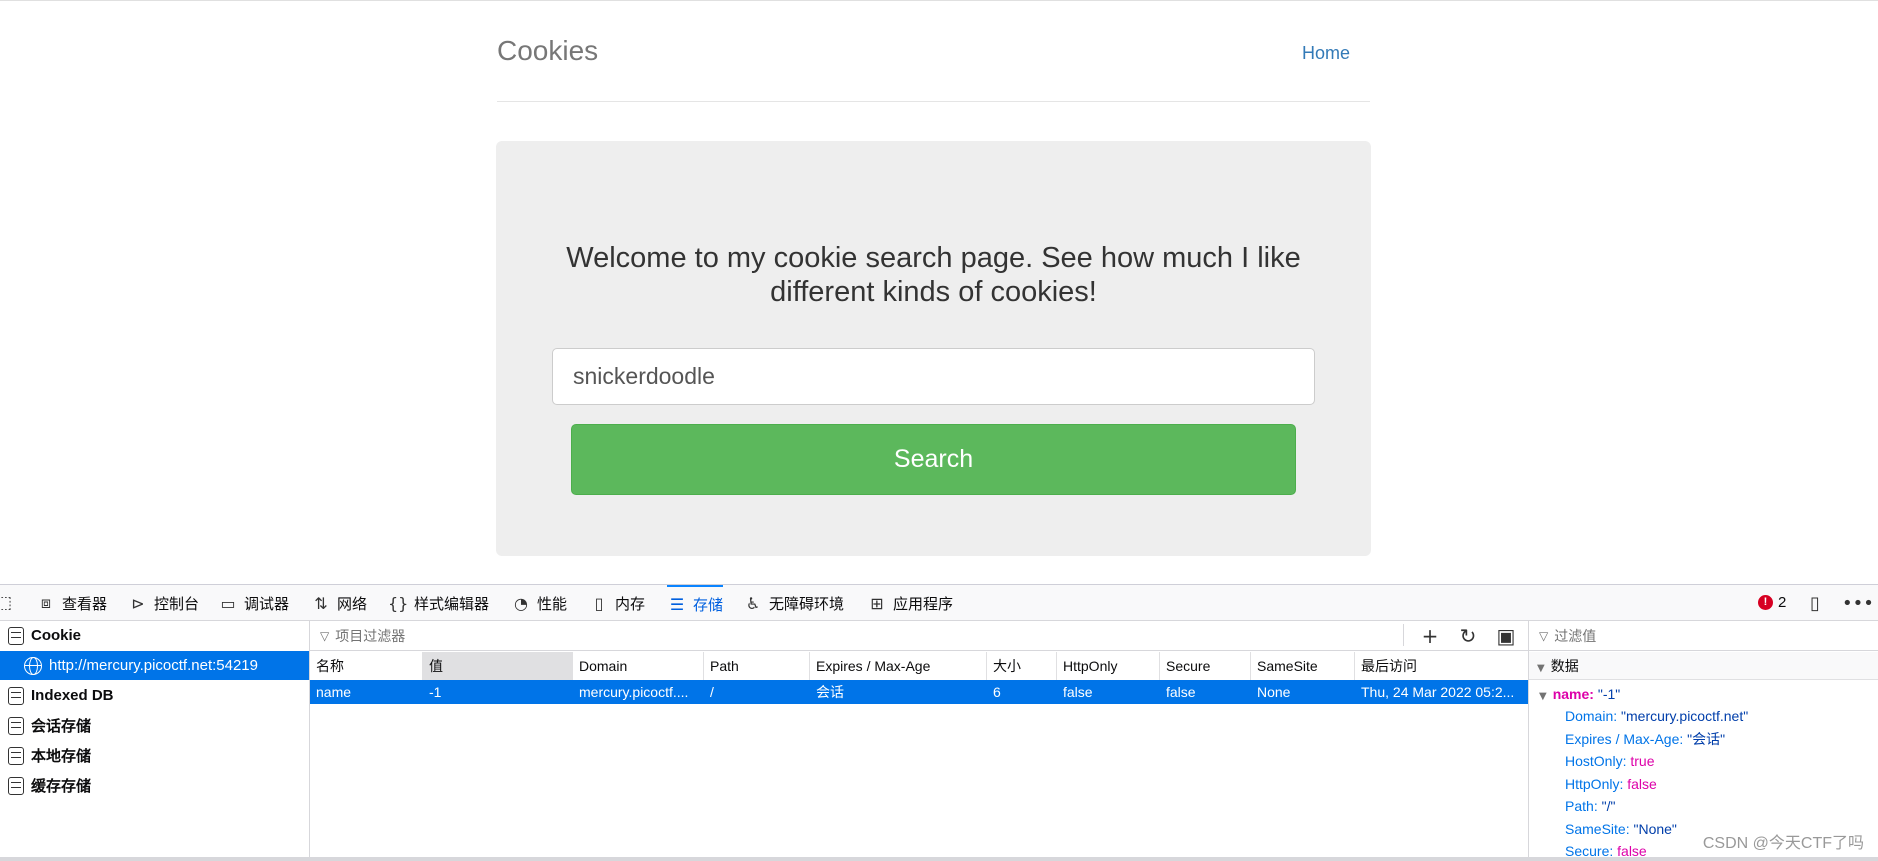 Image resolution: width=1878 pixels, height=861 pixels. I want to click on tab-accessibility: ♿ 无障碍环境, so click(793, 603).